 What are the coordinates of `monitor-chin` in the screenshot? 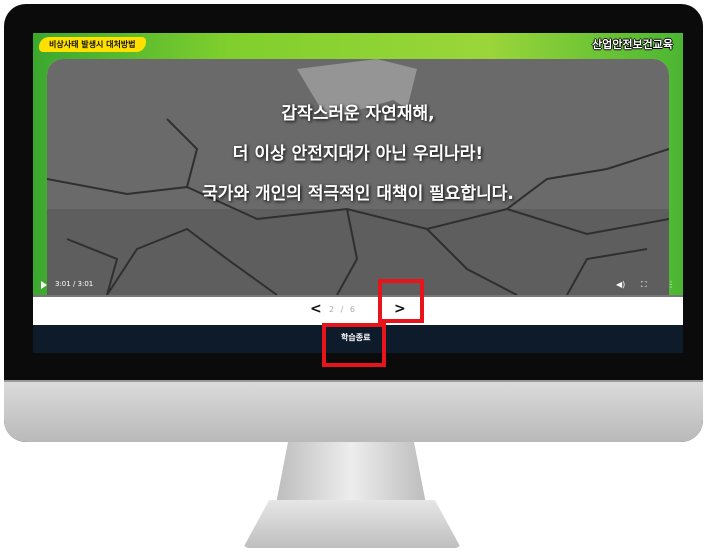 It's located at (353, 411).